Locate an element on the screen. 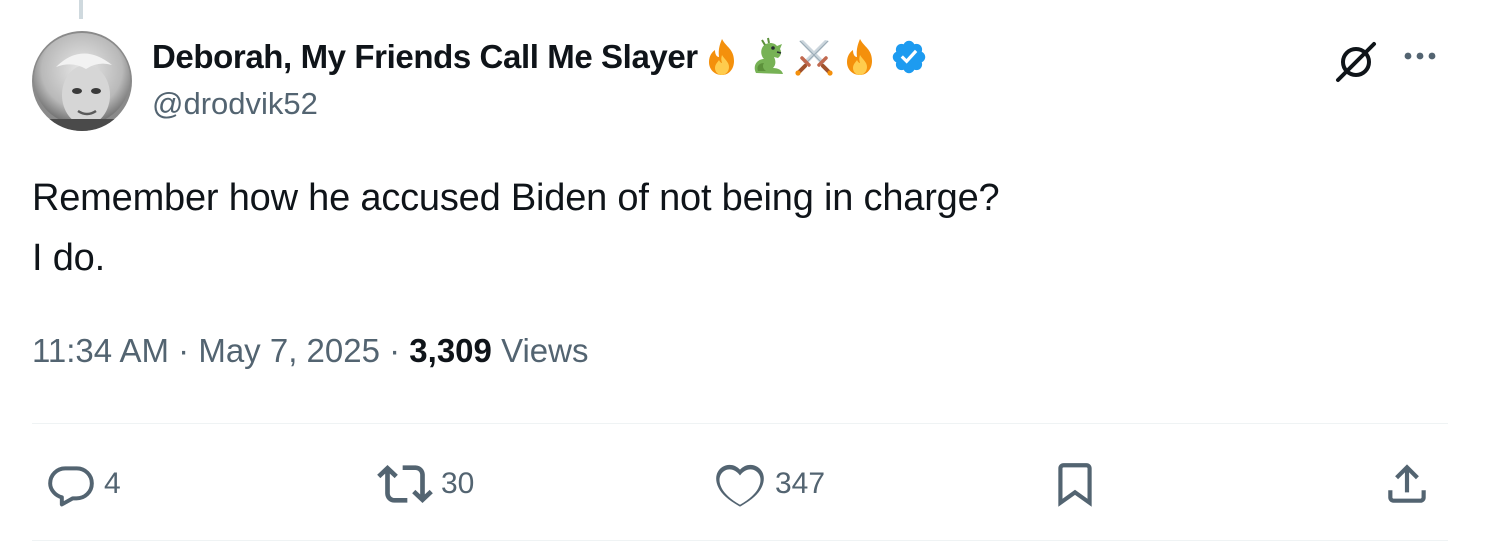 The width and height of the screenshot is (1492, 544). author-name-row: Deborah, My Friends Call Me Slayer is located at coordinates (540, 57).